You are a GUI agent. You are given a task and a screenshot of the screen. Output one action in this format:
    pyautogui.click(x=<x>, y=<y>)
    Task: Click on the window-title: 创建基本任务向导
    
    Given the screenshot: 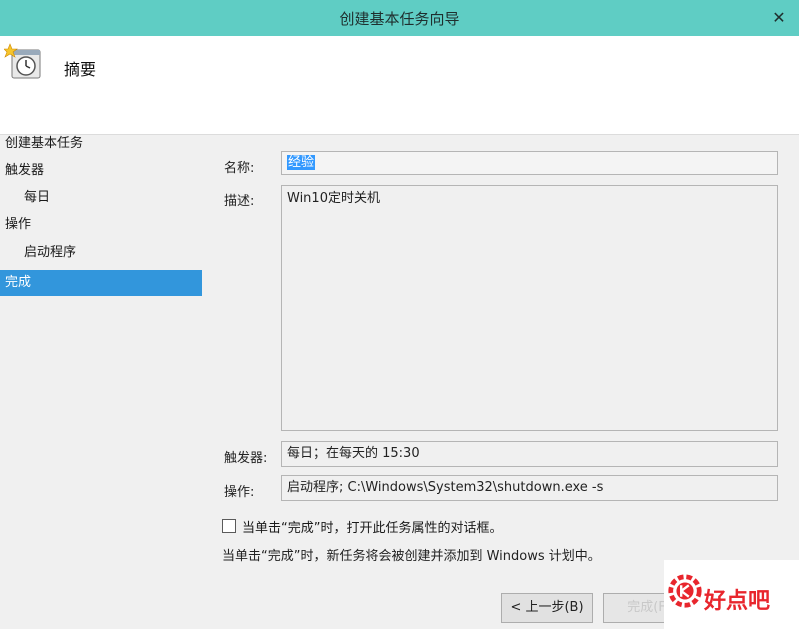 What is the action you would take?
    pyautogui.click(x=399, y=19)
    